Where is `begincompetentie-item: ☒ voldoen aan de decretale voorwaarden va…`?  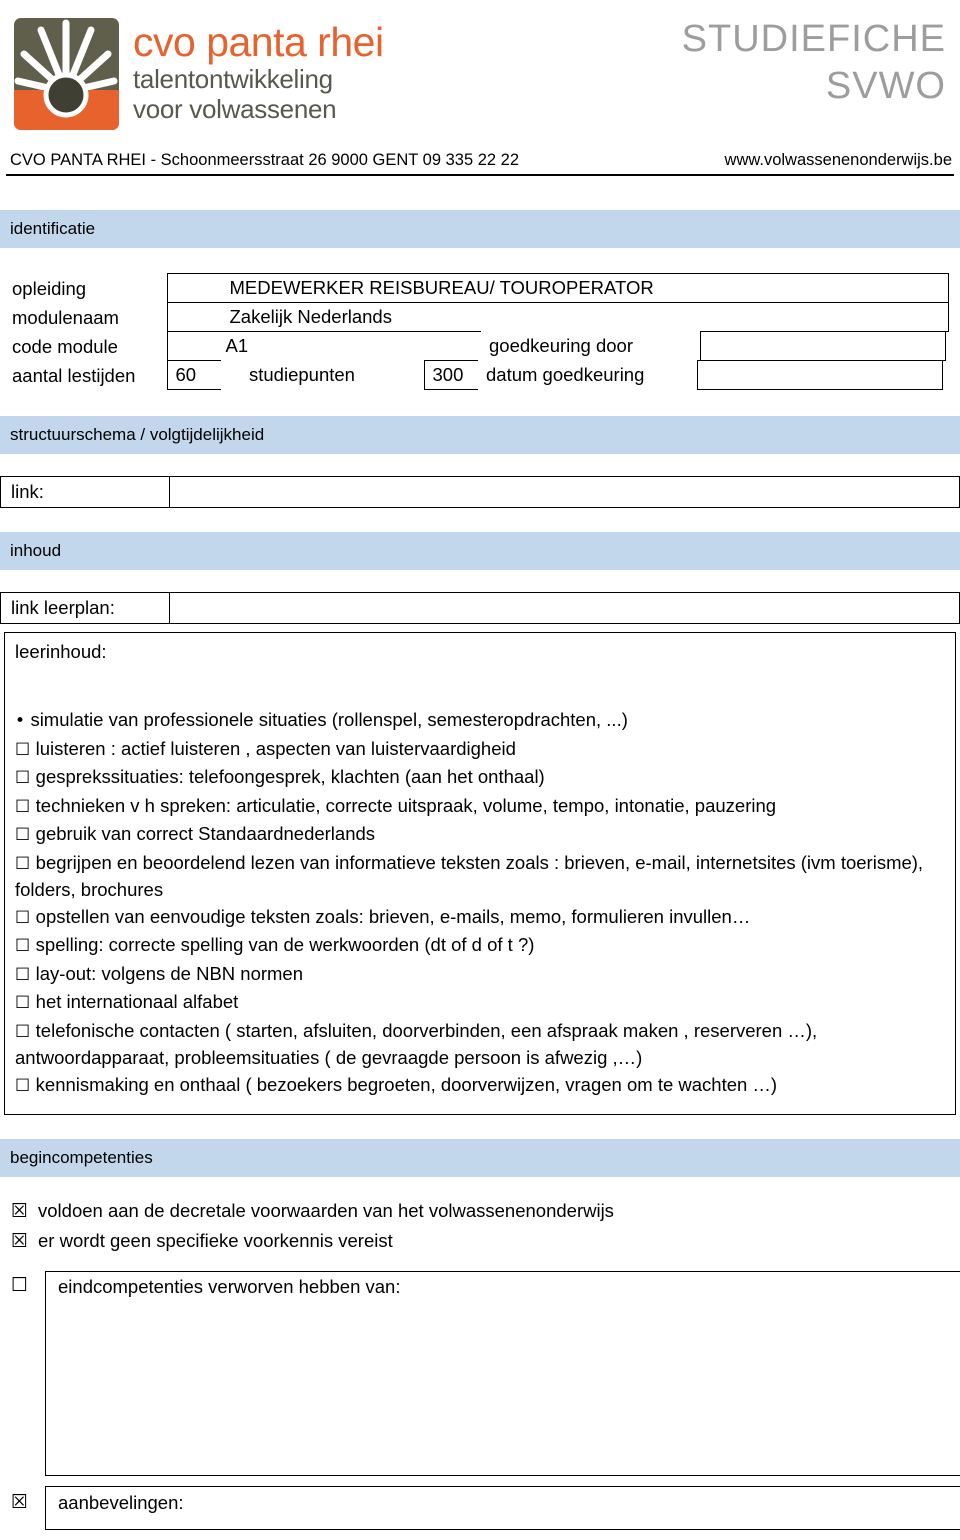 begincompetentie-item: ☒ voldoen aan de decretale voorwaarden va… is located at coordinates (480, 1214).